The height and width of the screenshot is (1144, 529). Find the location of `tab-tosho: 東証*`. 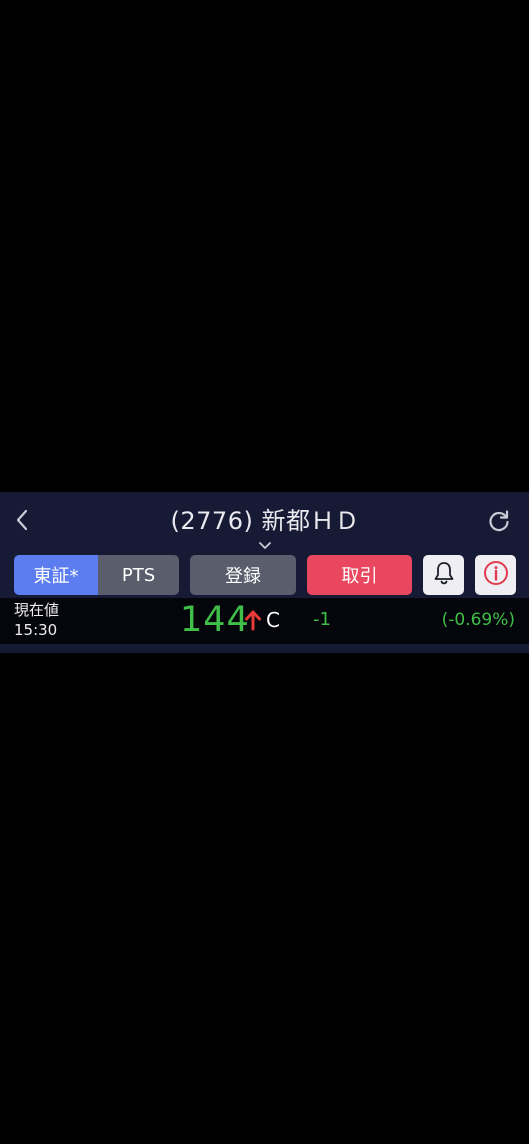

tab-tosho: 東証* is located at coordinates (56, 575).